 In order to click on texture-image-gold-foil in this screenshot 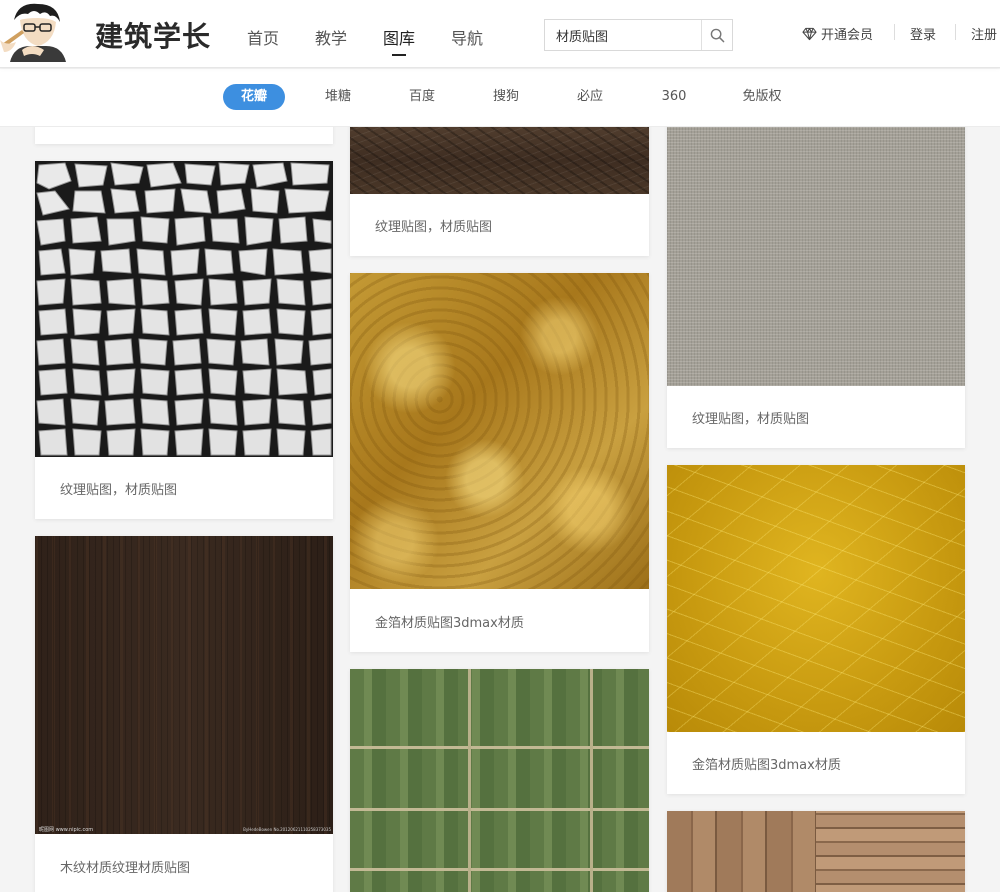, I will do `click(499, 431)`.